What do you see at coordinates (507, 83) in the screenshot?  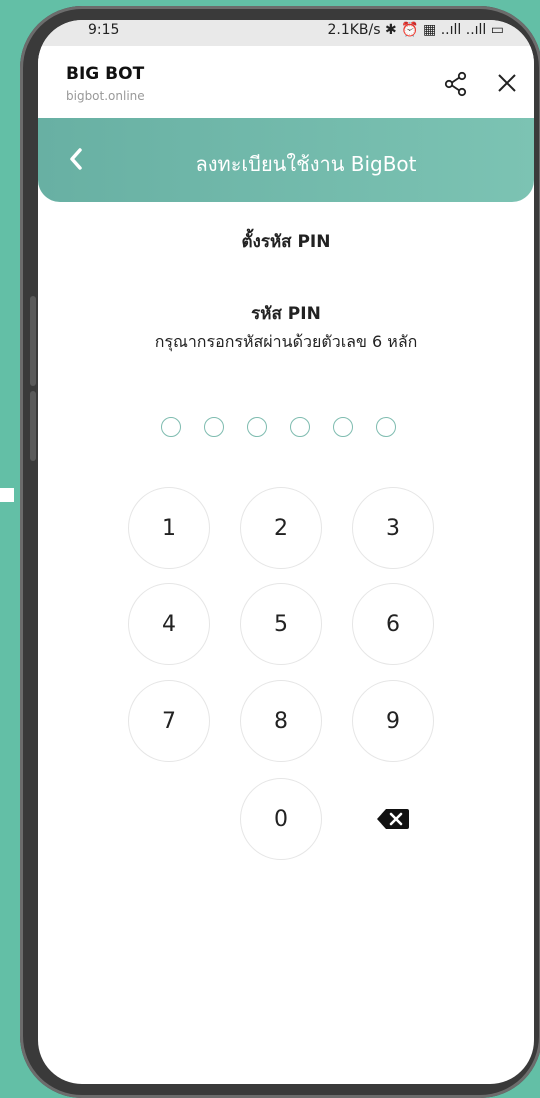 I see `close-icon` at bounding box center [507, 83].